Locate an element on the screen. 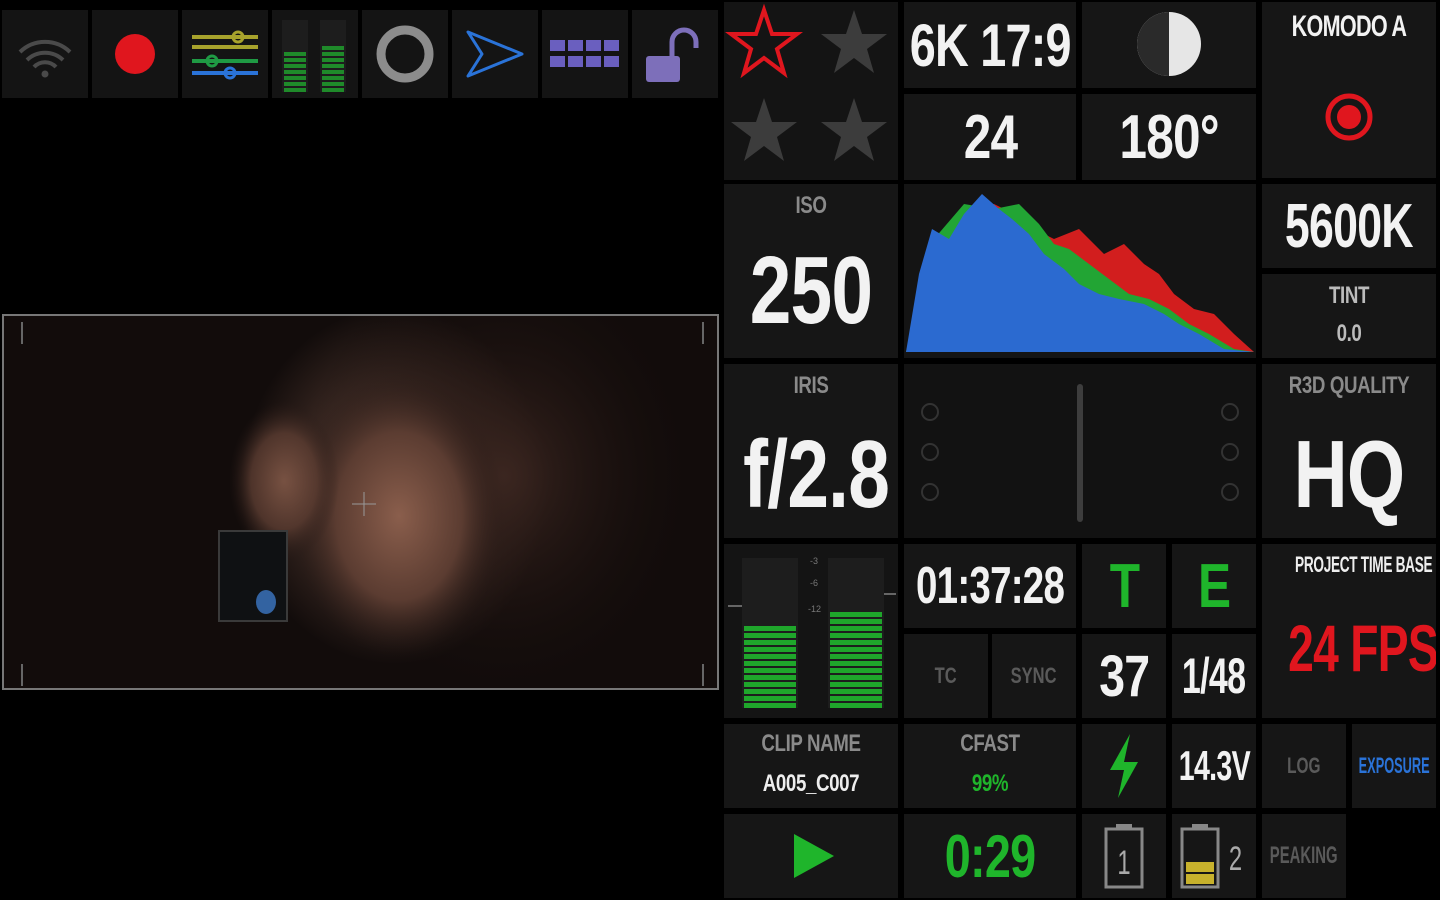 The width and height of the screenshot is (1440, 900). contrast-icon is located at coordinates (1169, 44).